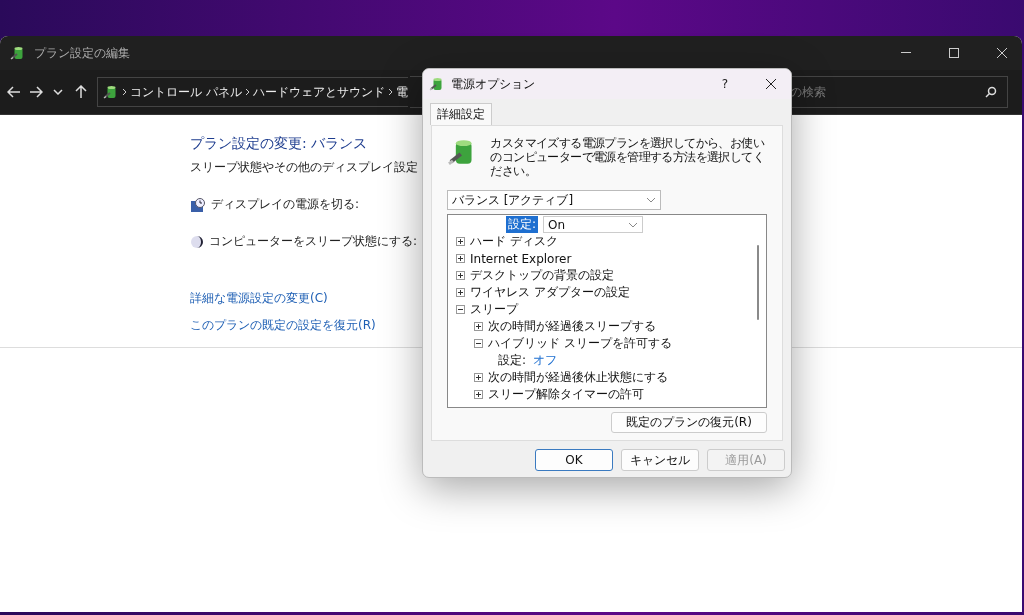 The width and height of the screenshot is (1024, 615). Describe the element at coordinates (259, 298) in the screenshot. I see `link: 詳細な電源設定の変更(C)` at that location.